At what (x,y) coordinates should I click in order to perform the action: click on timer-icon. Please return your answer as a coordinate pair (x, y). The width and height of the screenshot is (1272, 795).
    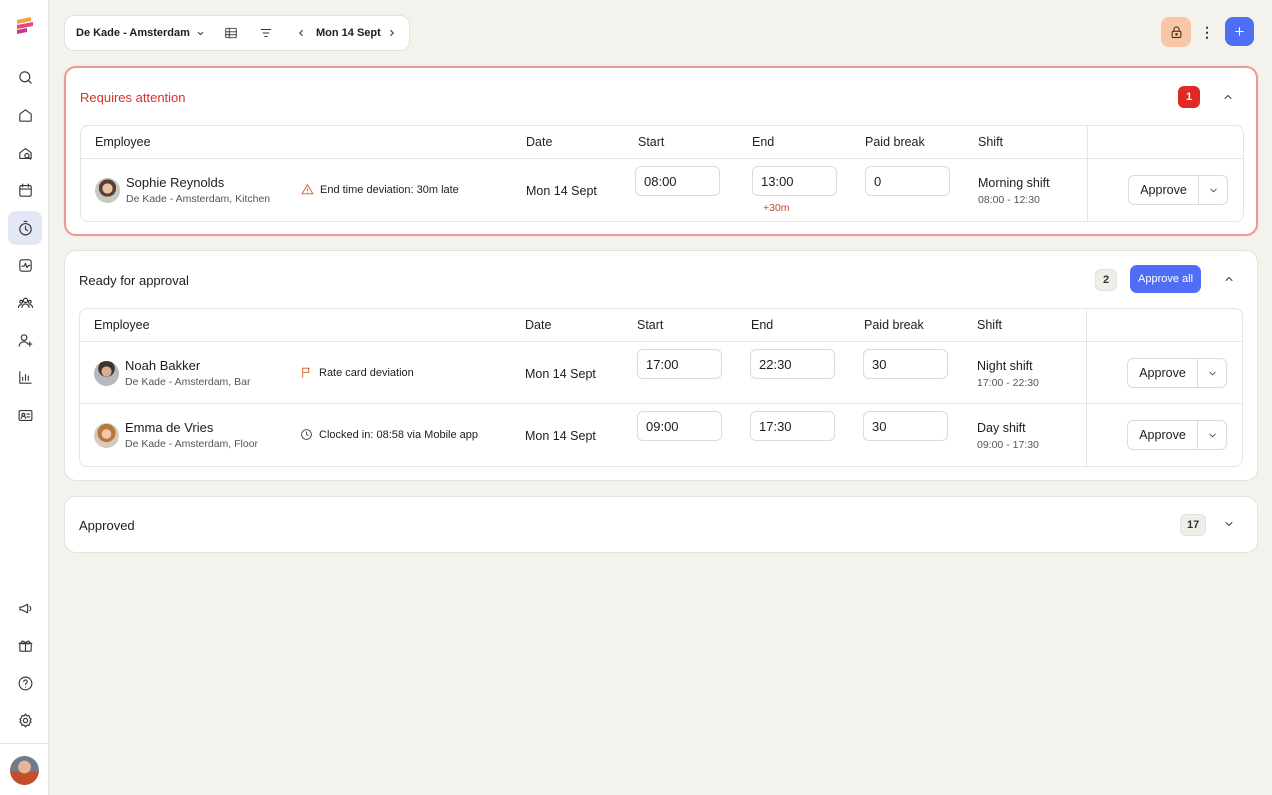
    Looking at the image, I should click on (25, 228).